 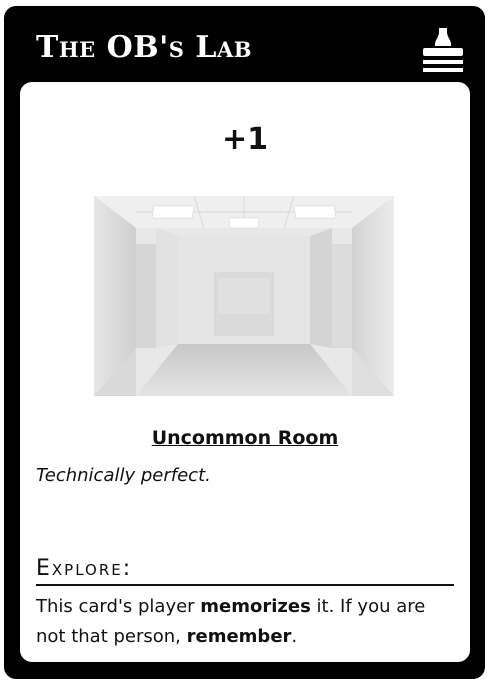 I want to click on explore-heading: Explore:, so click(x=245, y=570).